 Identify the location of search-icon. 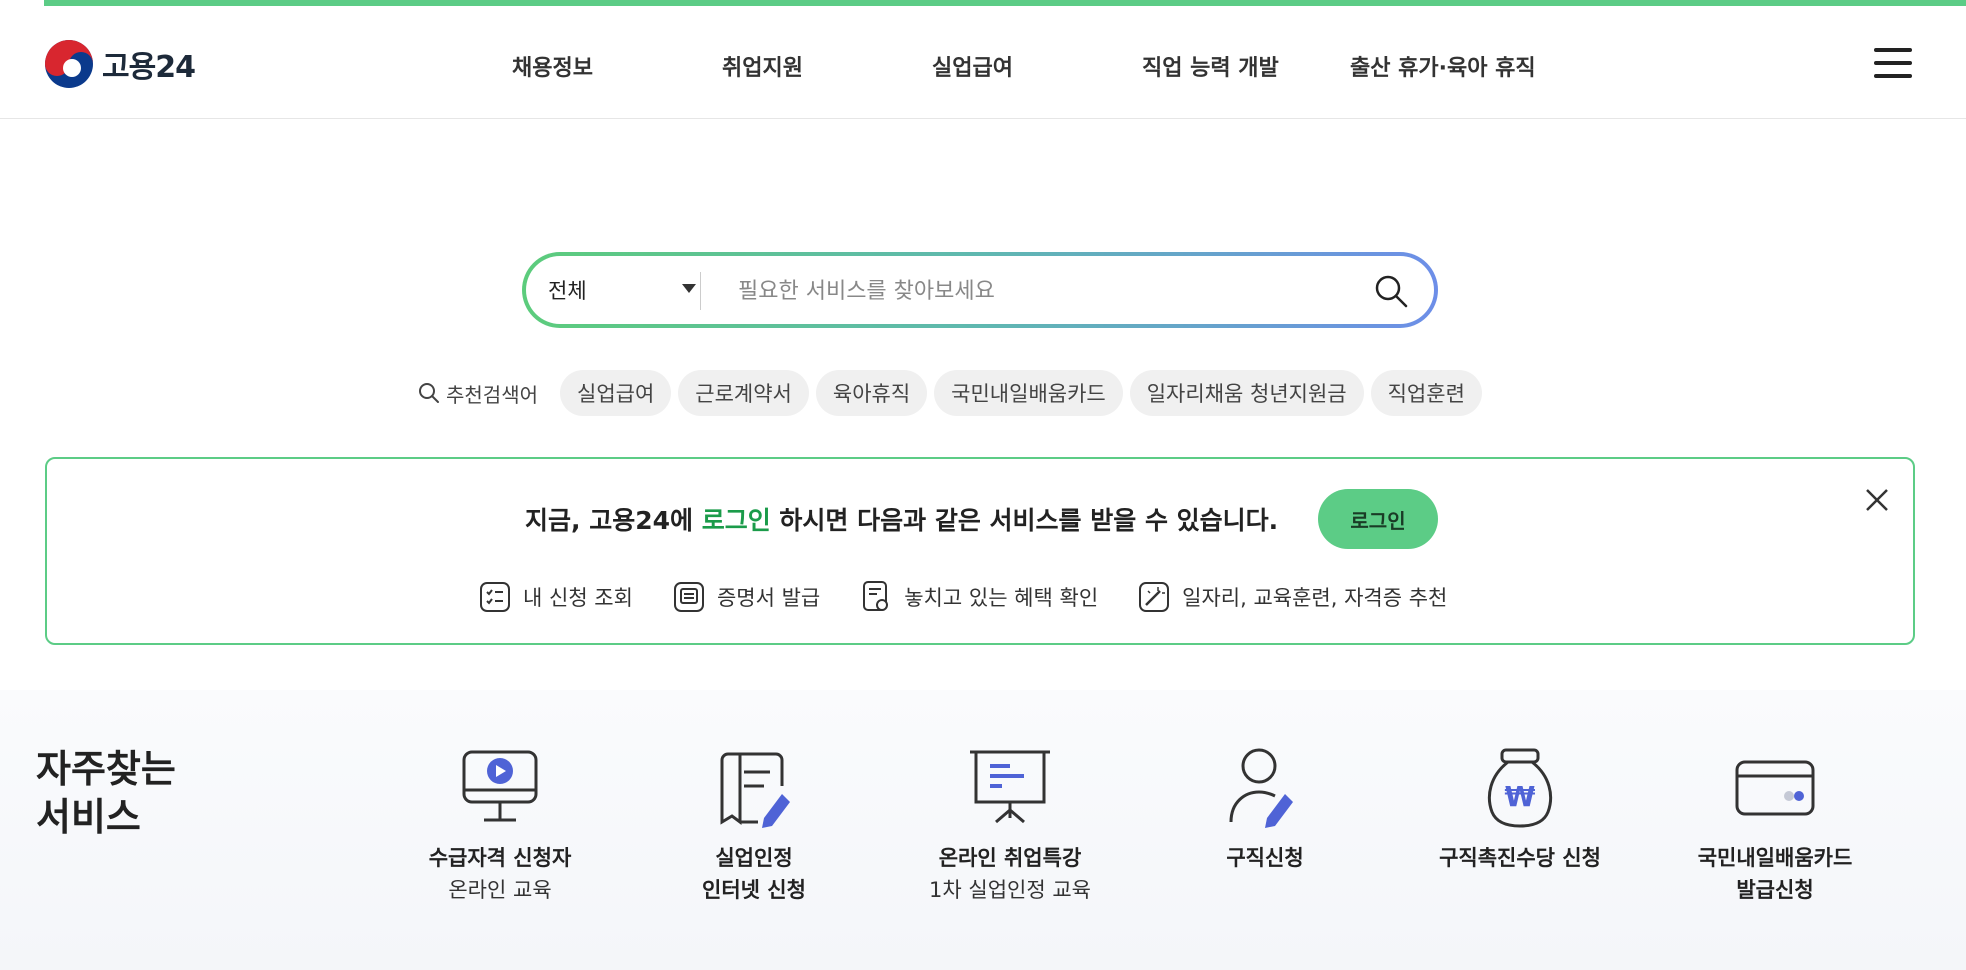
(1391, 291).